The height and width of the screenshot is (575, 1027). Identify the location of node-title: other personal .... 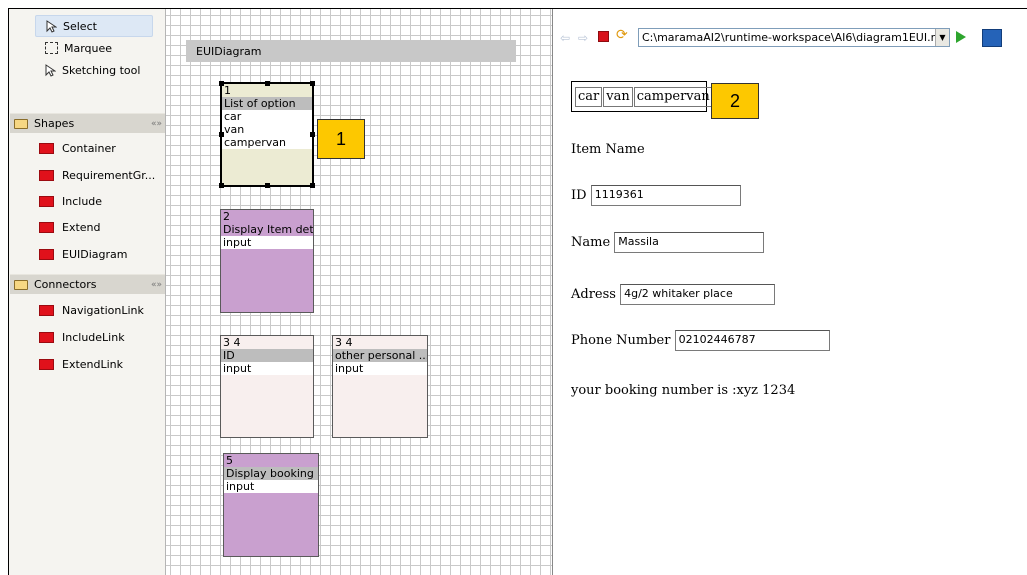
(380, 355).